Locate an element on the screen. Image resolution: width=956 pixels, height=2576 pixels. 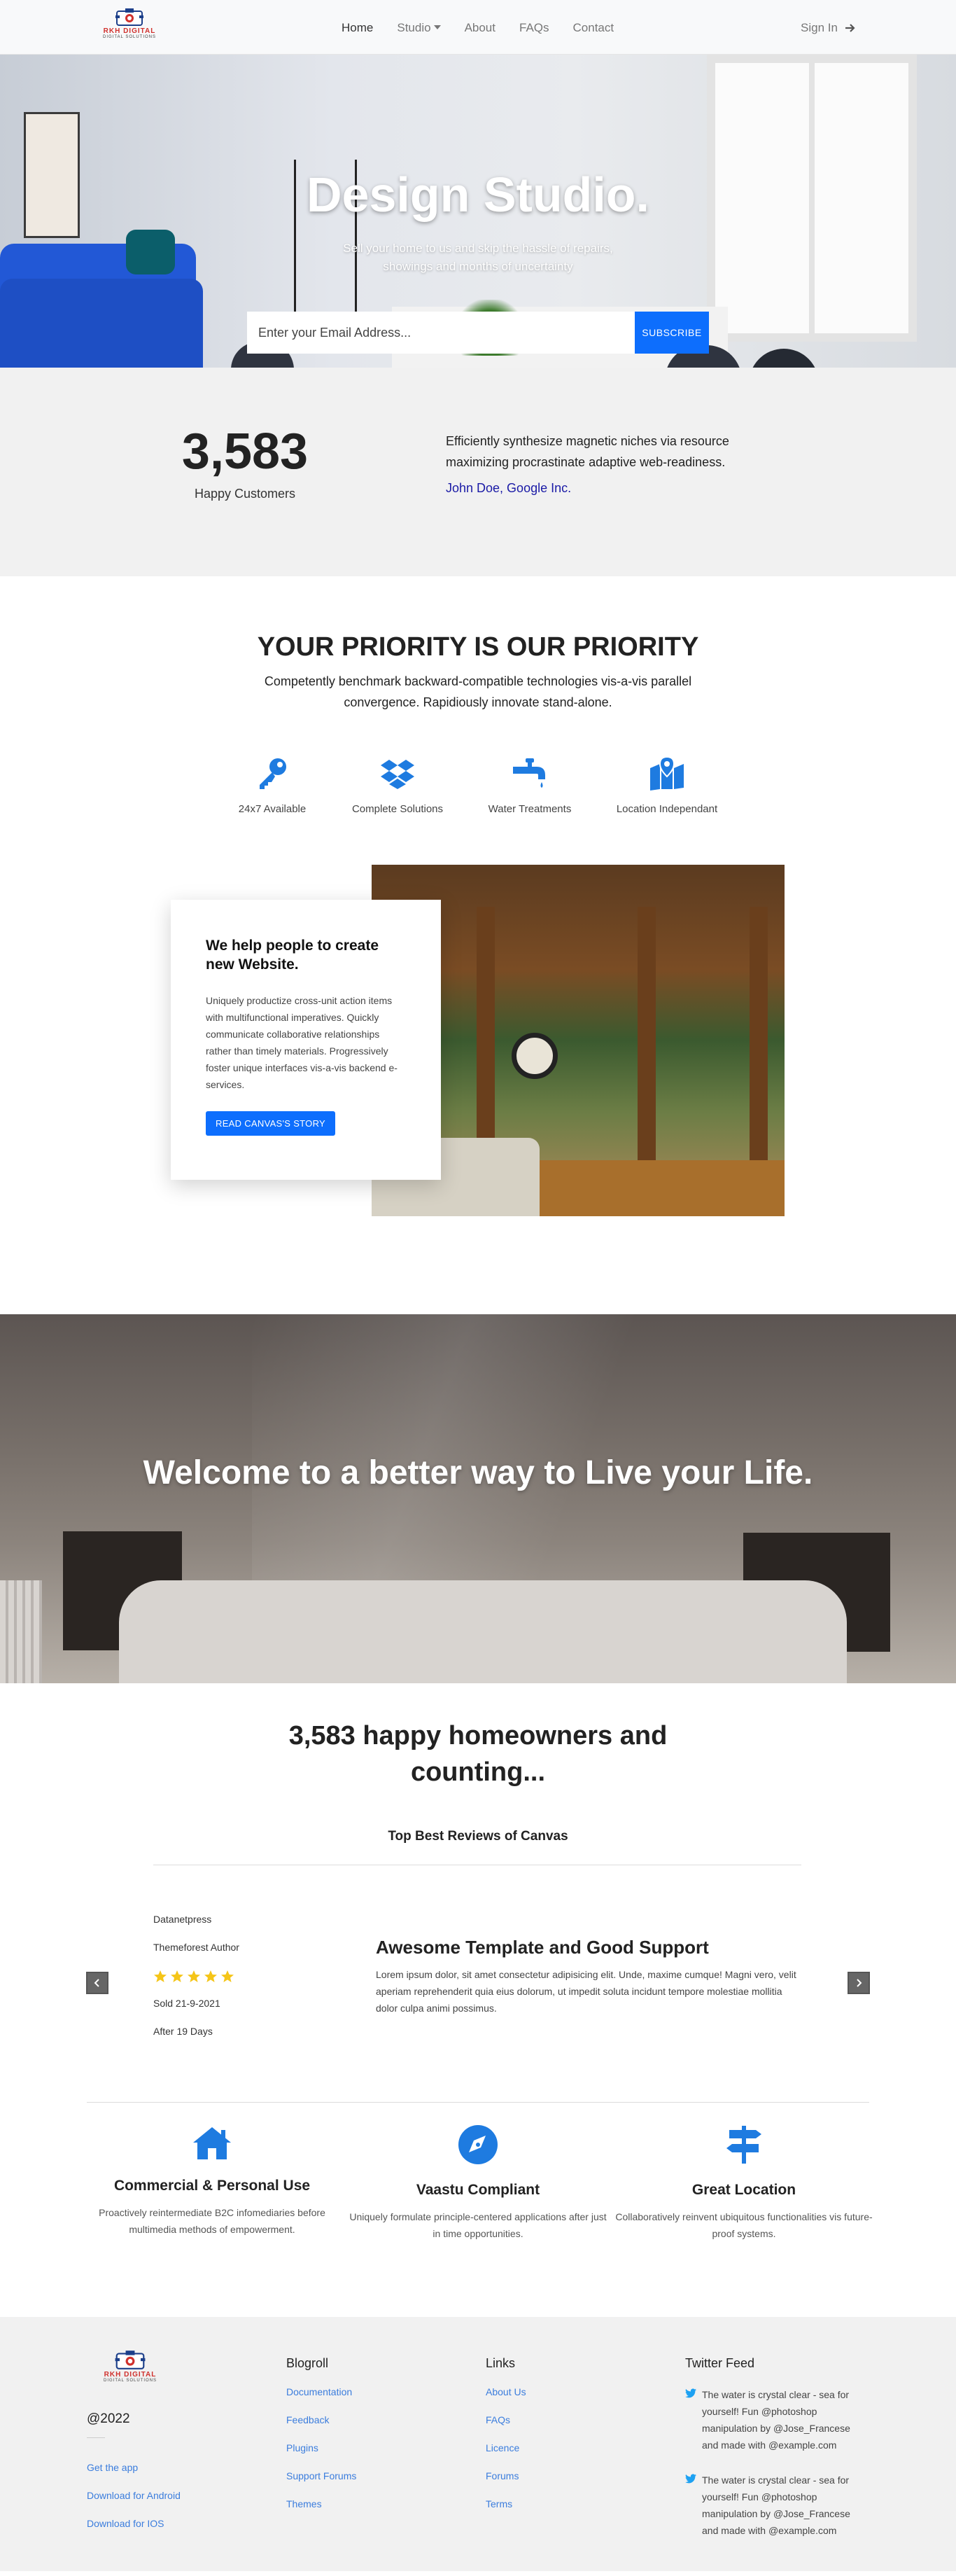
review-author: Datanetpress is located at coordinates (183, 1919).